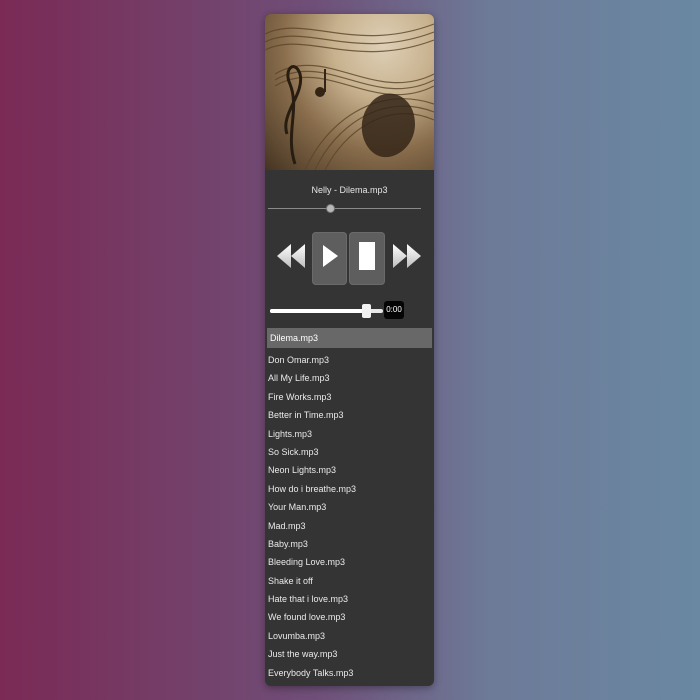 This screenshot has width=700, height=700. I want to click on playlist-item: Lights.mp3, so click(349, 434).